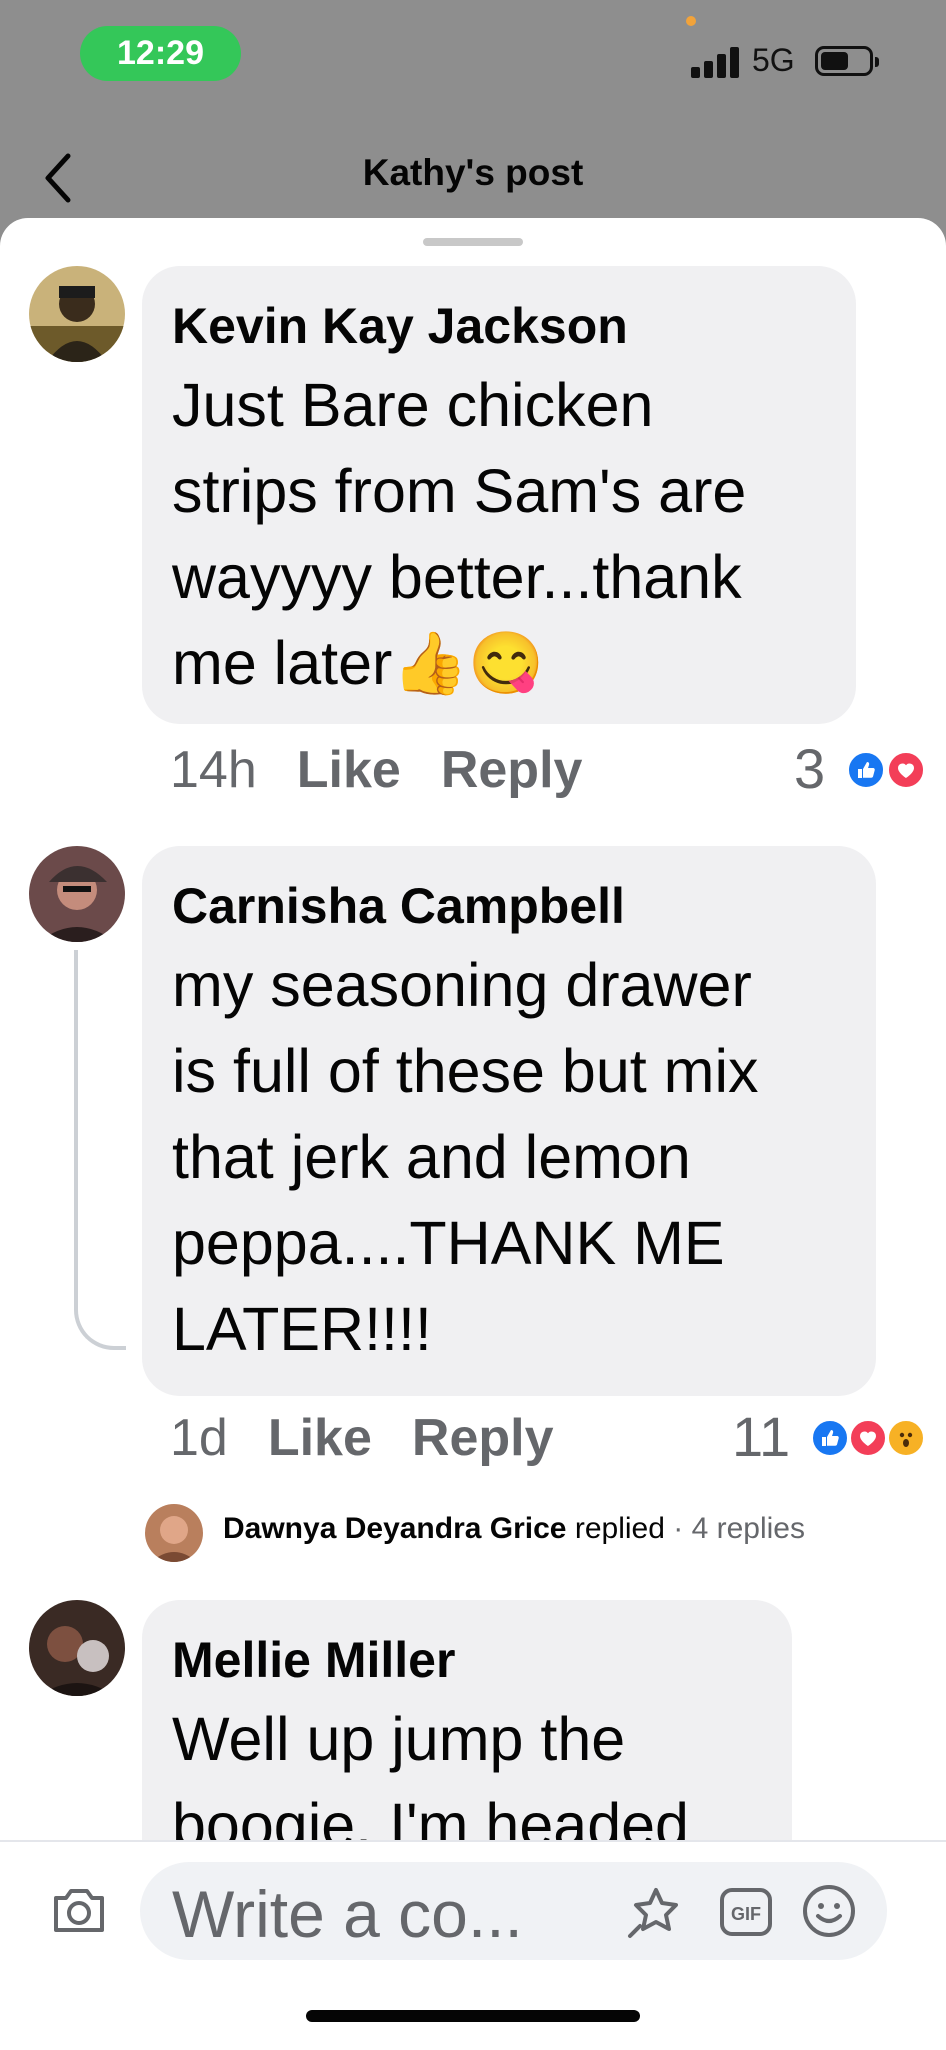 The image size is (946, 2050). Describe the element at coordinates (499, 326) in the screenshot. I see `comment-author: Kevin Kay Jackson` at that location.